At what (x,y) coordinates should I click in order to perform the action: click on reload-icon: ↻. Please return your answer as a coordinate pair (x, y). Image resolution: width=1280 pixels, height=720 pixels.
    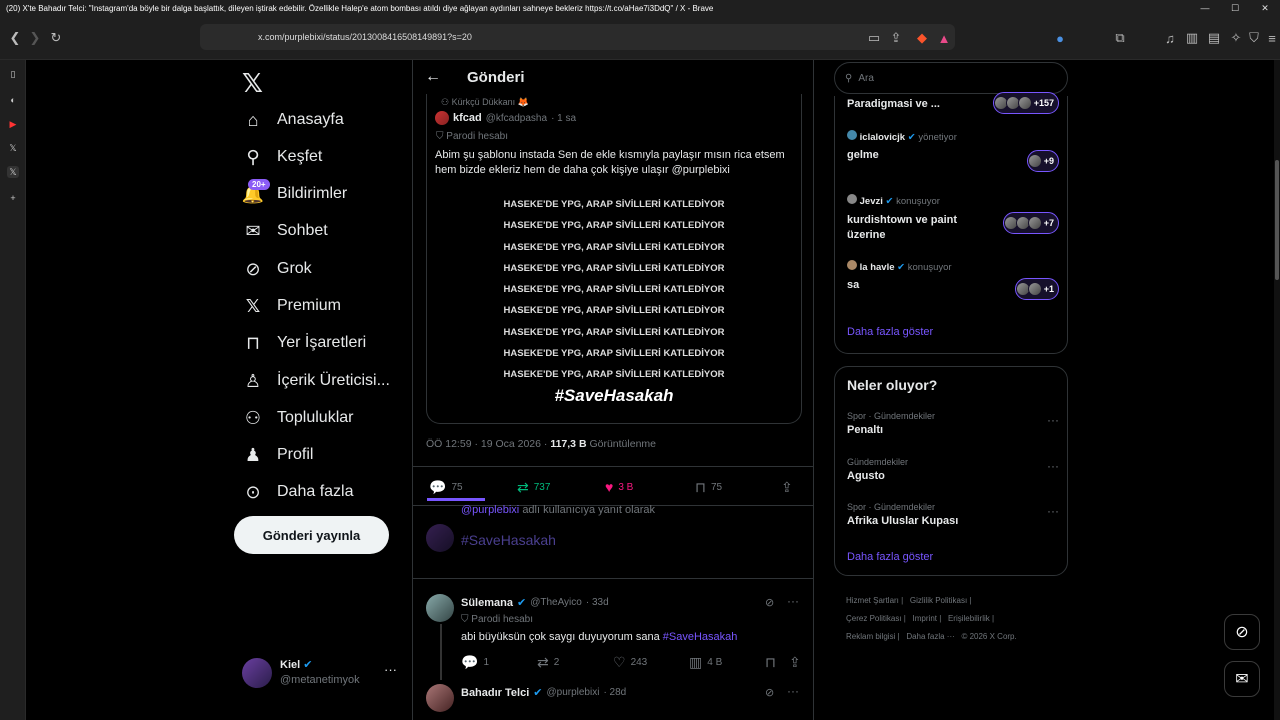
    Looking at the image, I should click on (56, 38).